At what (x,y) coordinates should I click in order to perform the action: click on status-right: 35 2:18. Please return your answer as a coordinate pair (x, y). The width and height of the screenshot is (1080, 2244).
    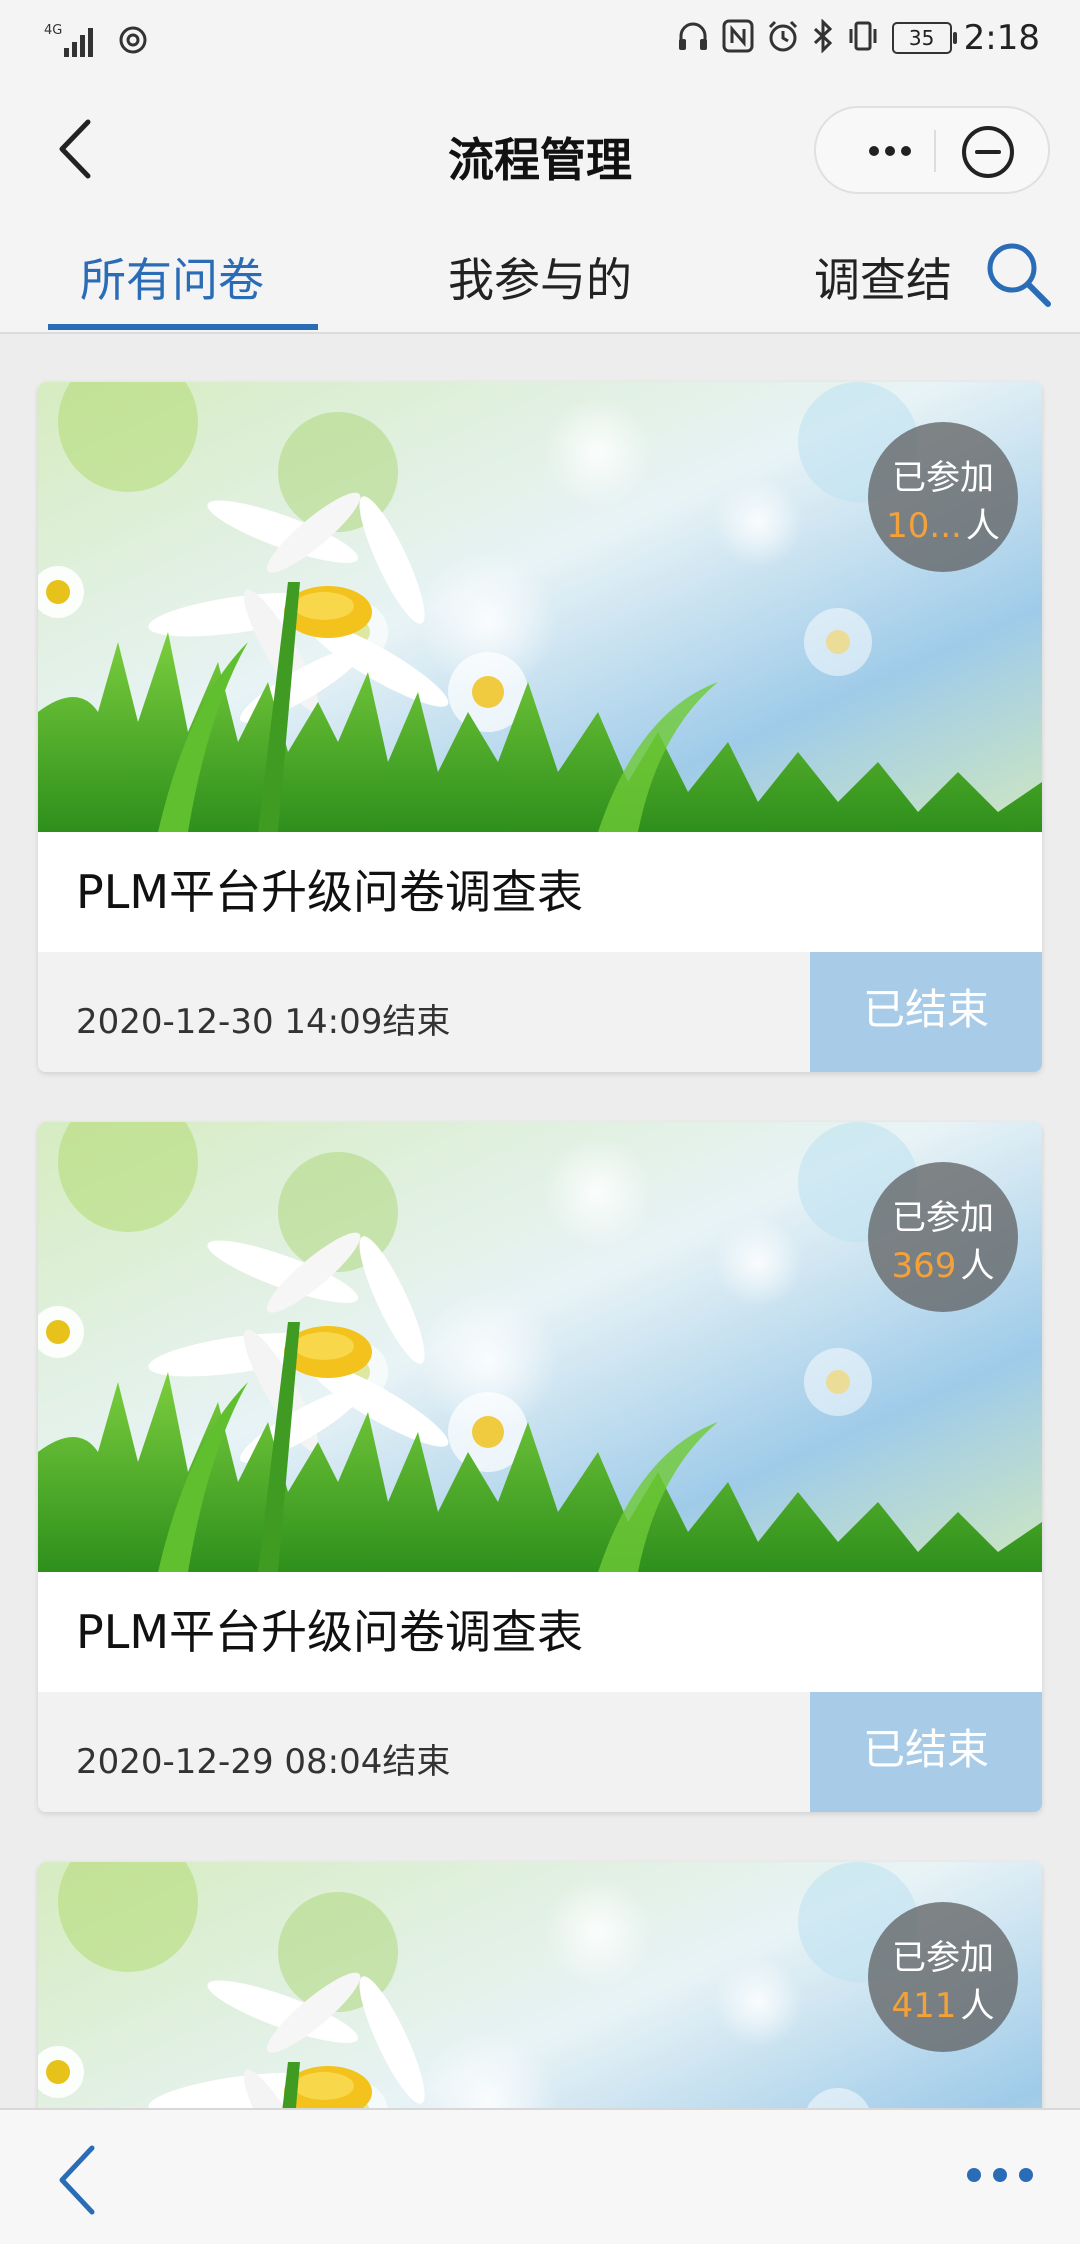
    Looking at the image, I should click on (858, 38).